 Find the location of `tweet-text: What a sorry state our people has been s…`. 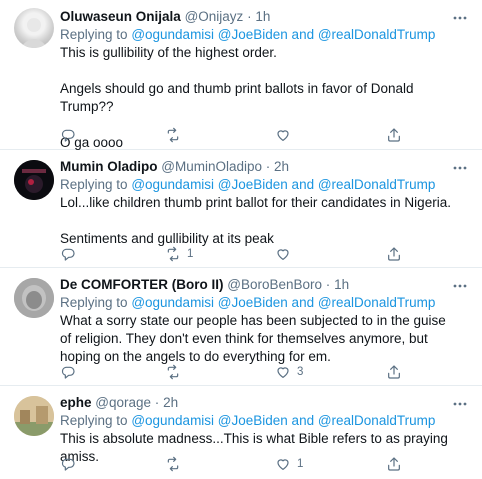

tweet-text: What a sorry state our people has been s… is located at coordinates (256, 339).